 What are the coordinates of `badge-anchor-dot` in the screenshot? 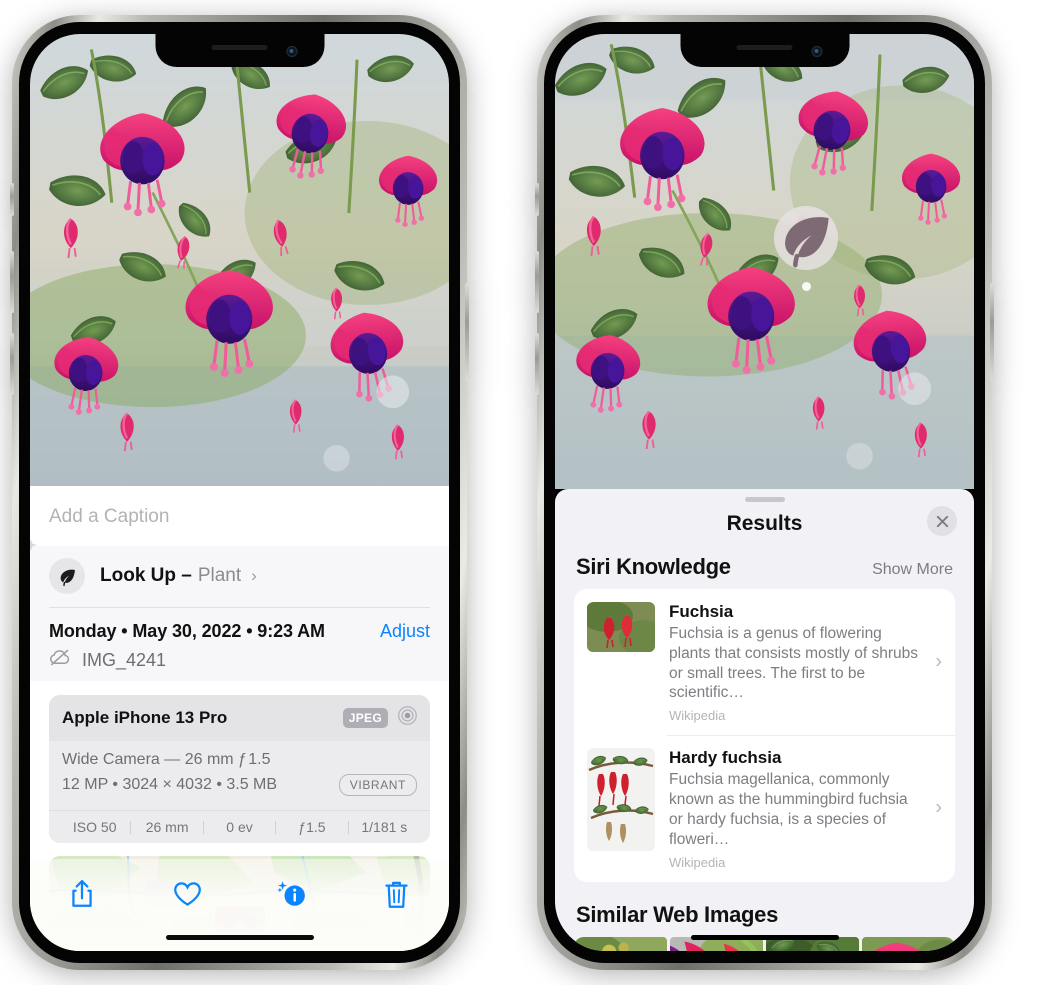 It's located at (806, 286).